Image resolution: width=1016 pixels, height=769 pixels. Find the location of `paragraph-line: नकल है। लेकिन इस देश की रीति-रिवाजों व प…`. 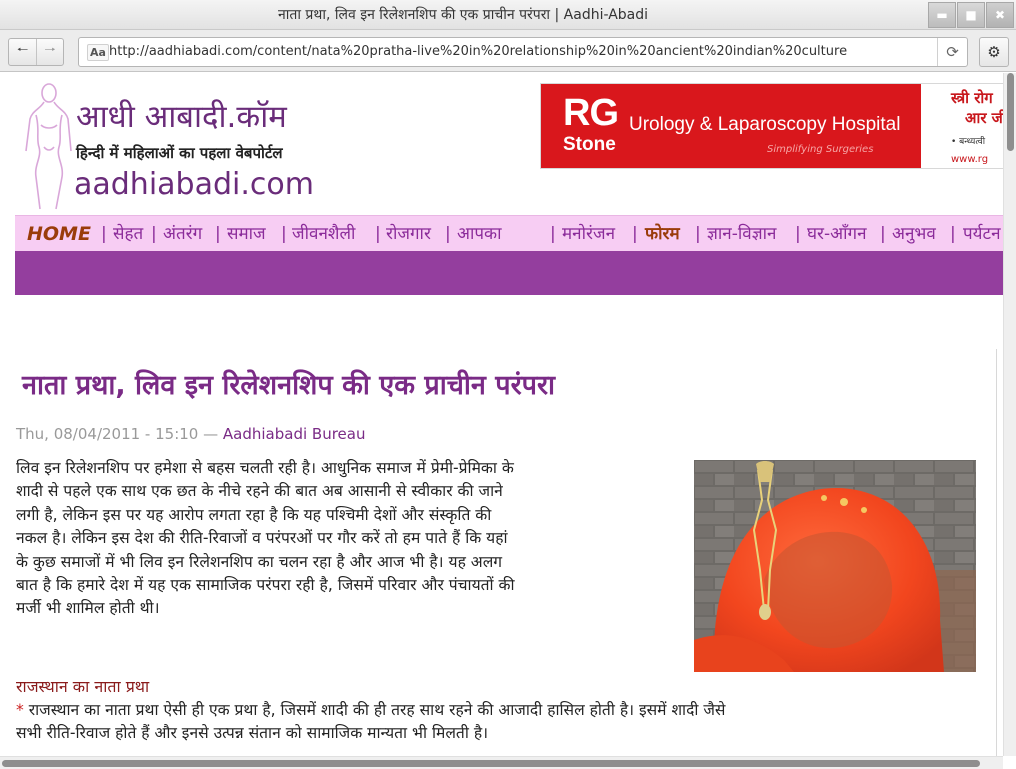

paragraph-line: नकल है। लेकिन इस देश की रीति-रिवाजों व प… is located at coordinates (262, 538).